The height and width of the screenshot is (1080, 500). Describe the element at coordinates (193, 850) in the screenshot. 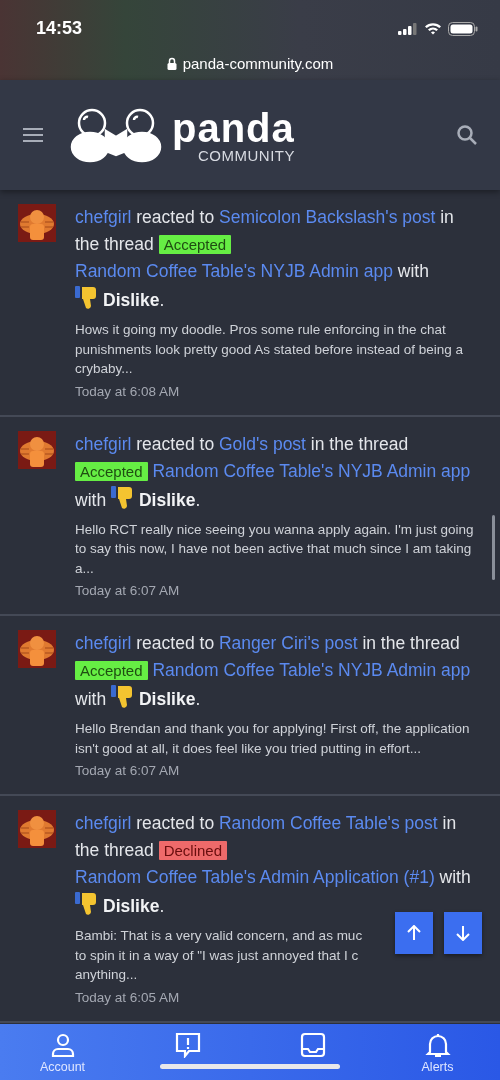

I see `status-tag: Declined` at that location.